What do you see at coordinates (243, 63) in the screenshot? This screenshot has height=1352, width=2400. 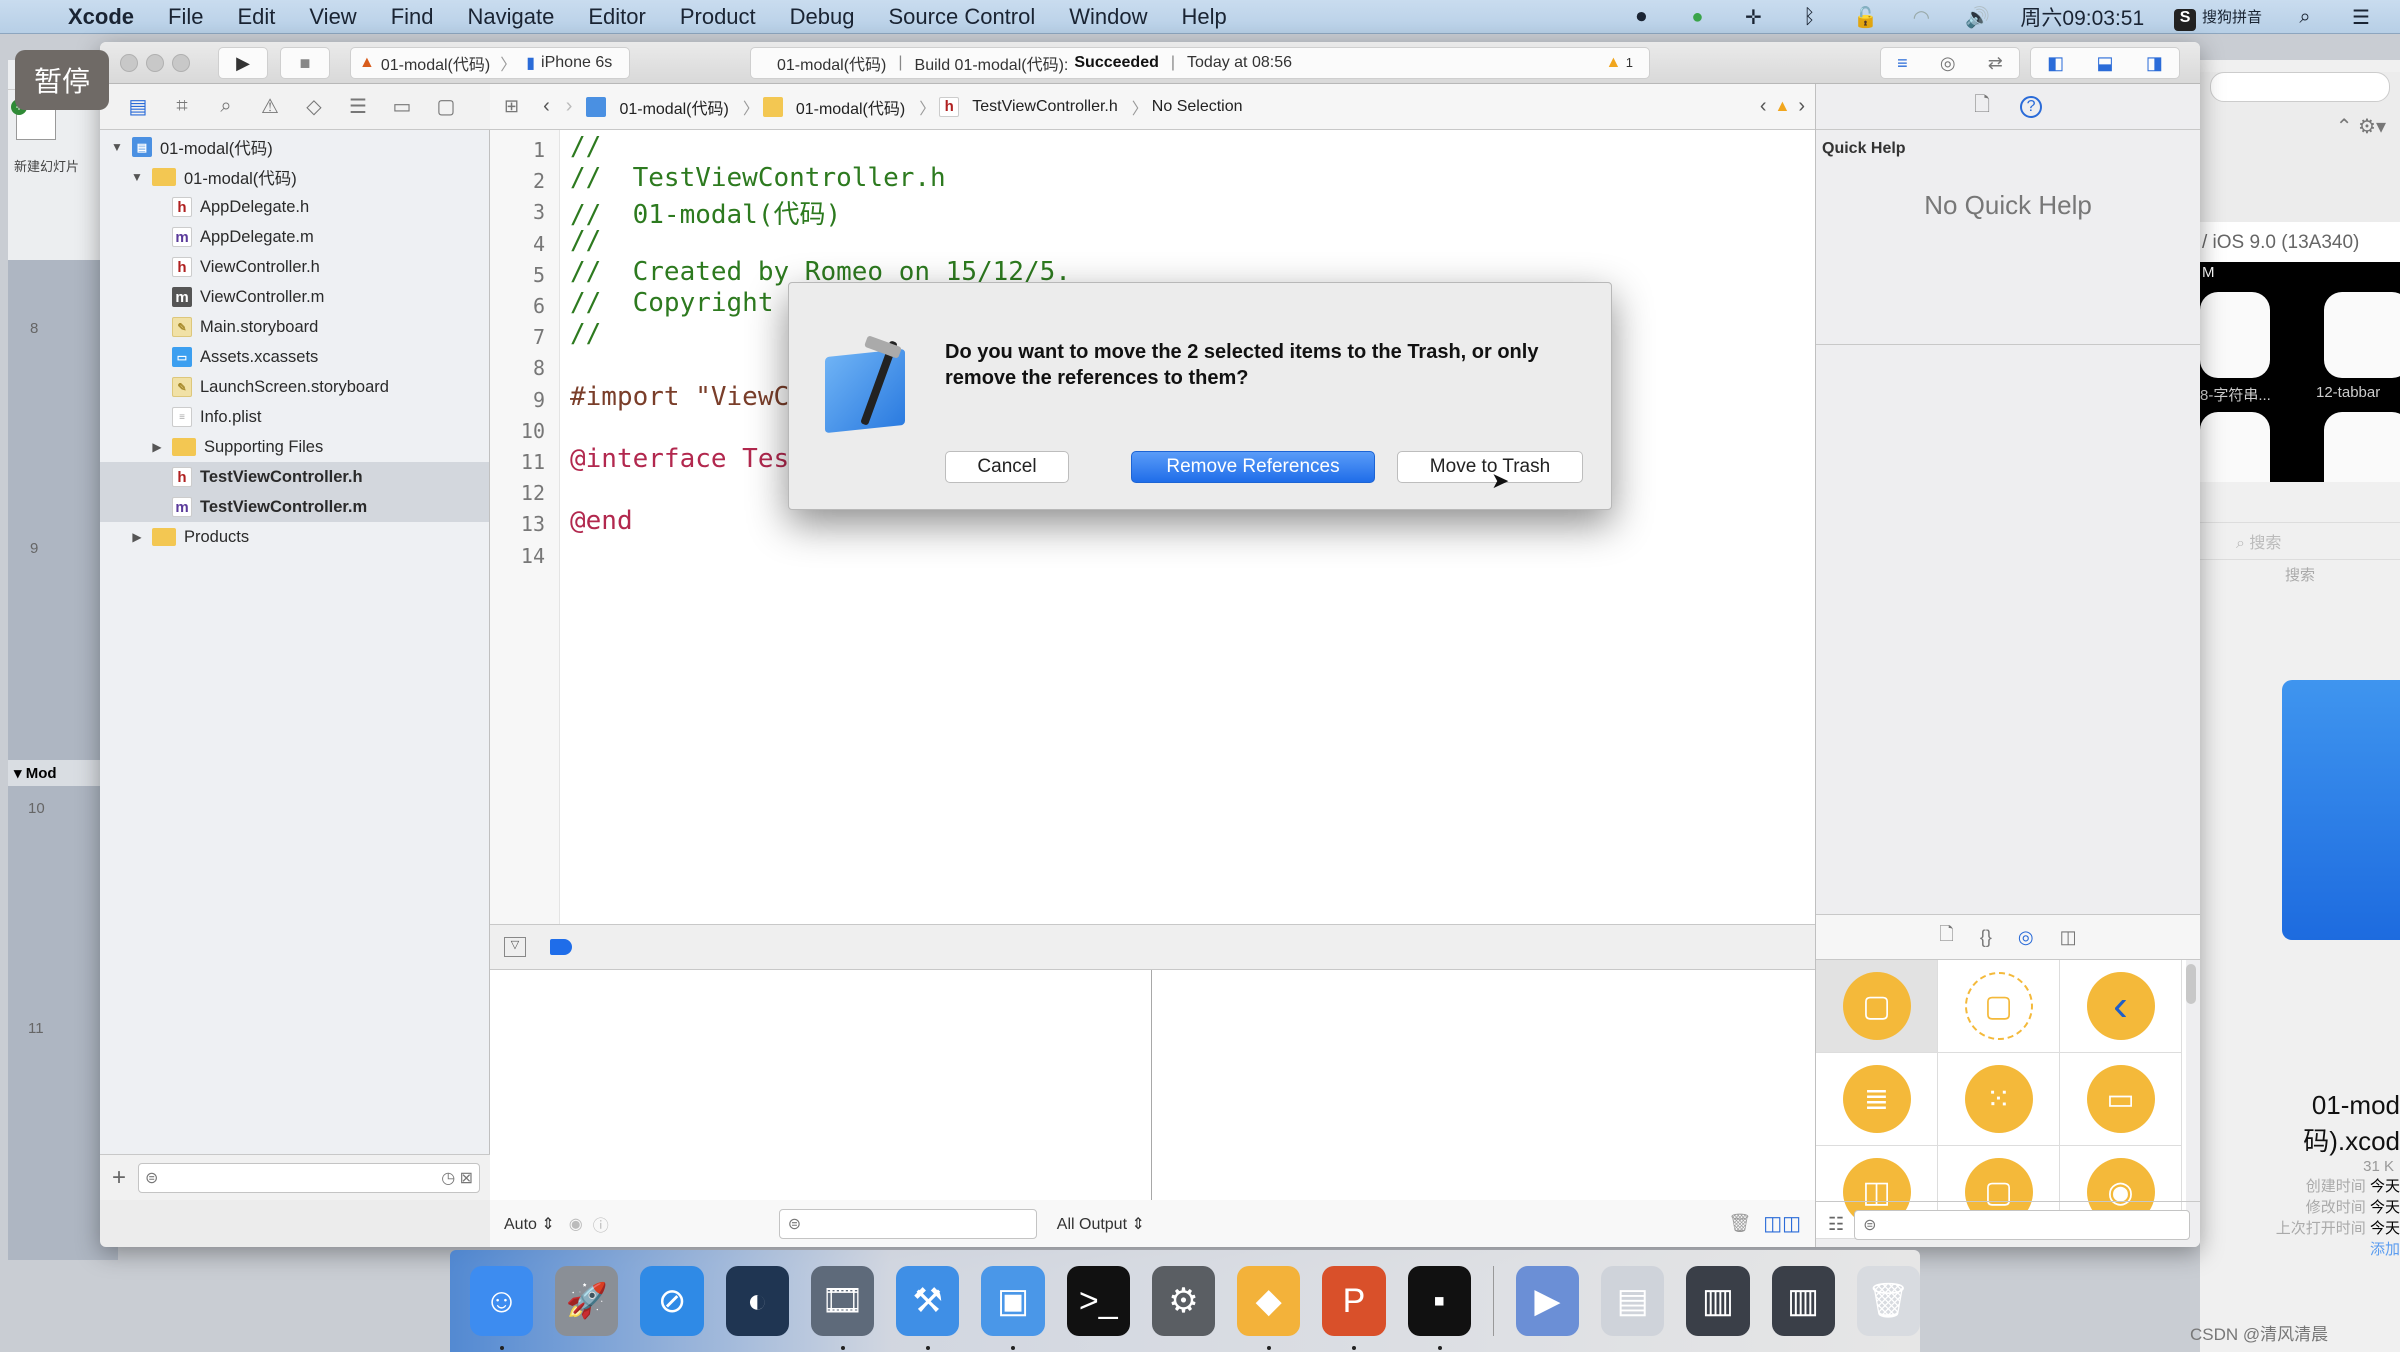 I see `run-button: ▶` at bounding box center [243, 63].